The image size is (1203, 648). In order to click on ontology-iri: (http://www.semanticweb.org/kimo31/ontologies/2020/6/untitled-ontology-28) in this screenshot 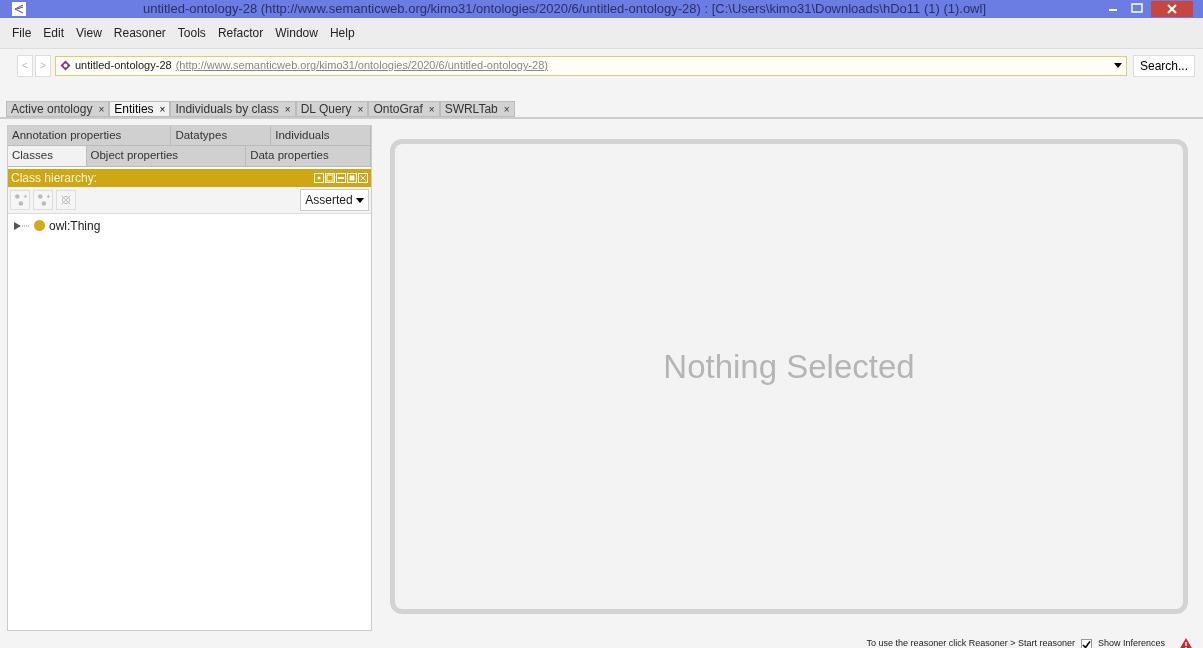, I will do `click(361, 65)`.